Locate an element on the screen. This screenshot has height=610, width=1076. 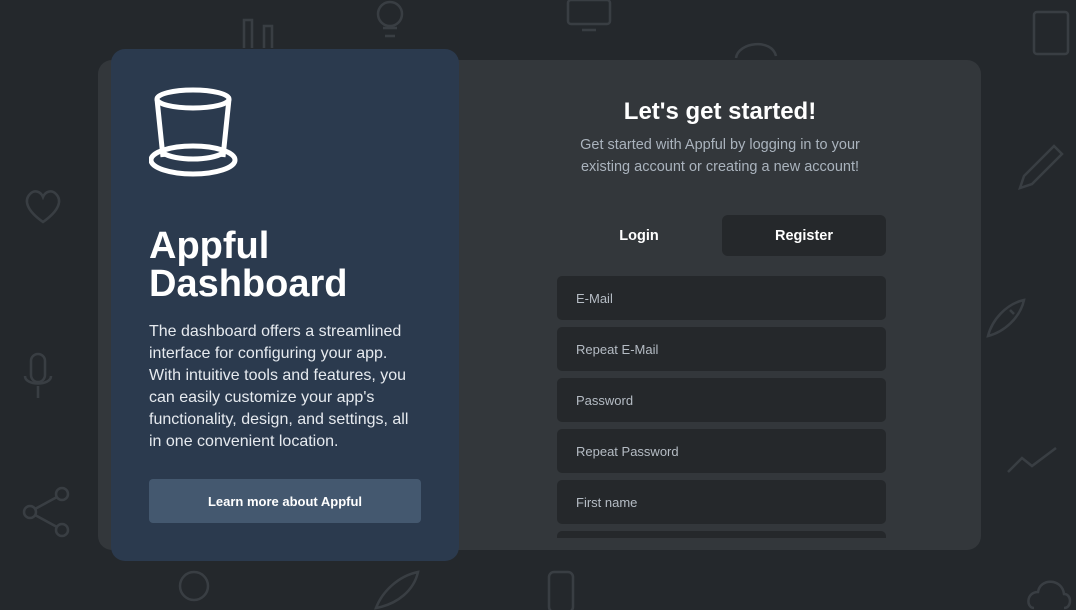
register-fields is located at coordinates (721, 407).